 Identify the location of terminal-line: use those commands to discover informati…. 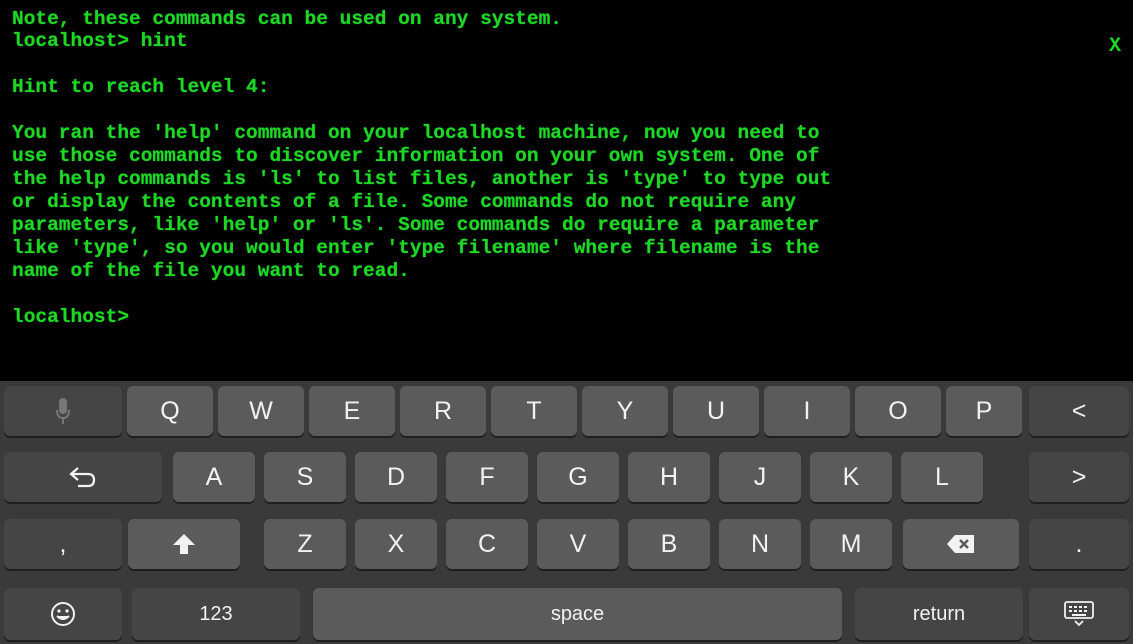
(416, 156).